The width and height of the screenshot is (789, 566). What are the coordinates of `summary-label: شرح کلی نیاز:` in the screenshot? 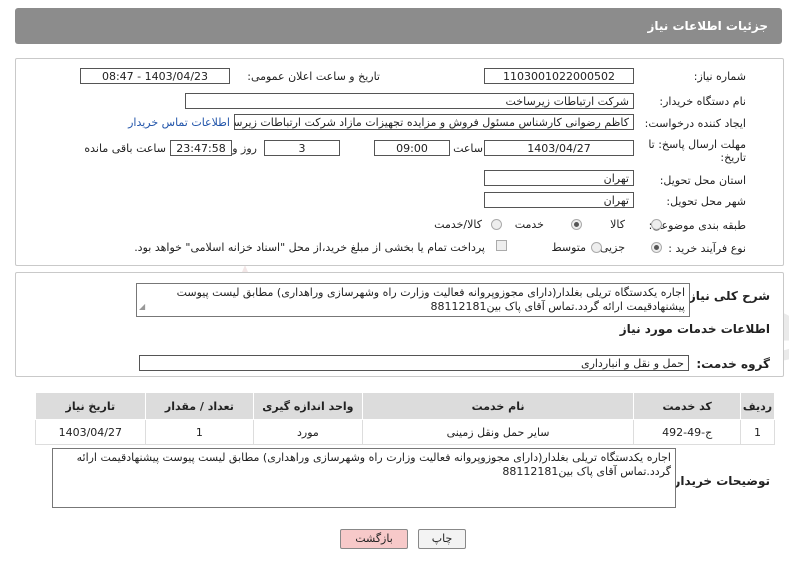 It's located at (727, 296).